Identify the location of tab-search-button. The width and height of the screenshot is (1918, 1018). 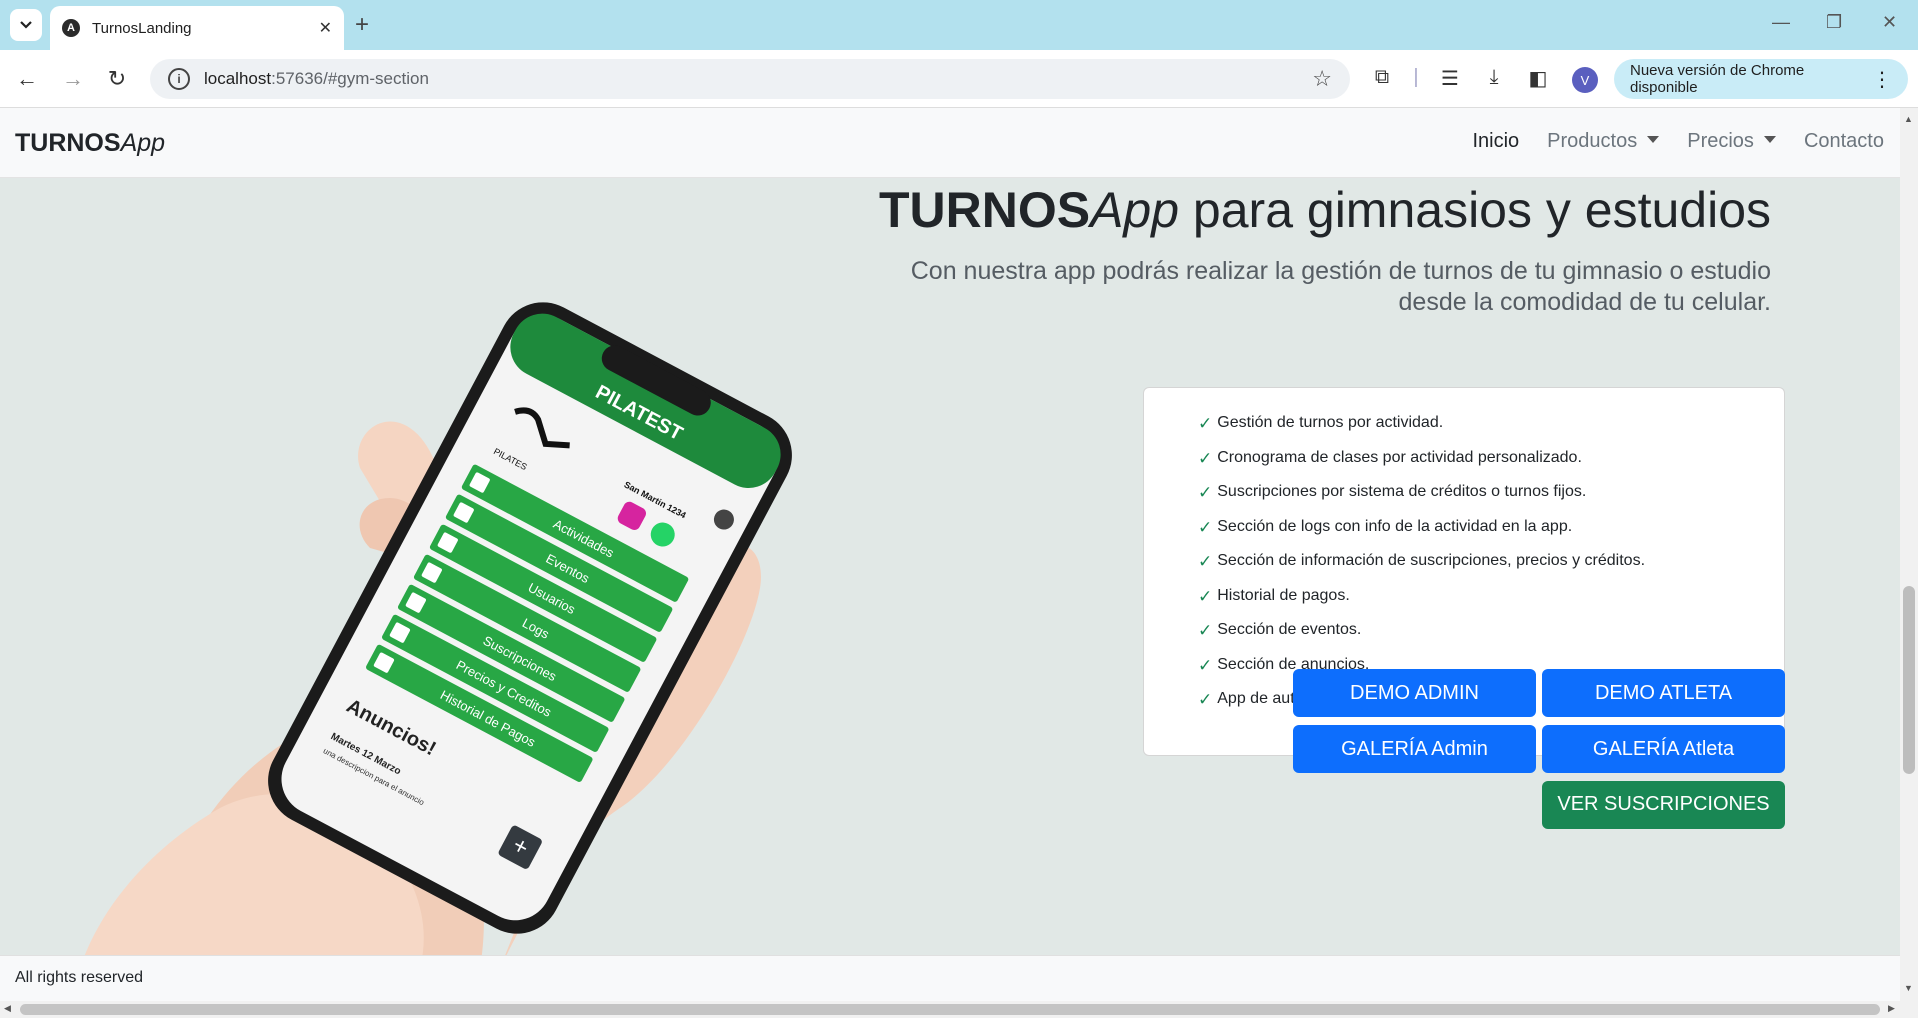
(26, 25).